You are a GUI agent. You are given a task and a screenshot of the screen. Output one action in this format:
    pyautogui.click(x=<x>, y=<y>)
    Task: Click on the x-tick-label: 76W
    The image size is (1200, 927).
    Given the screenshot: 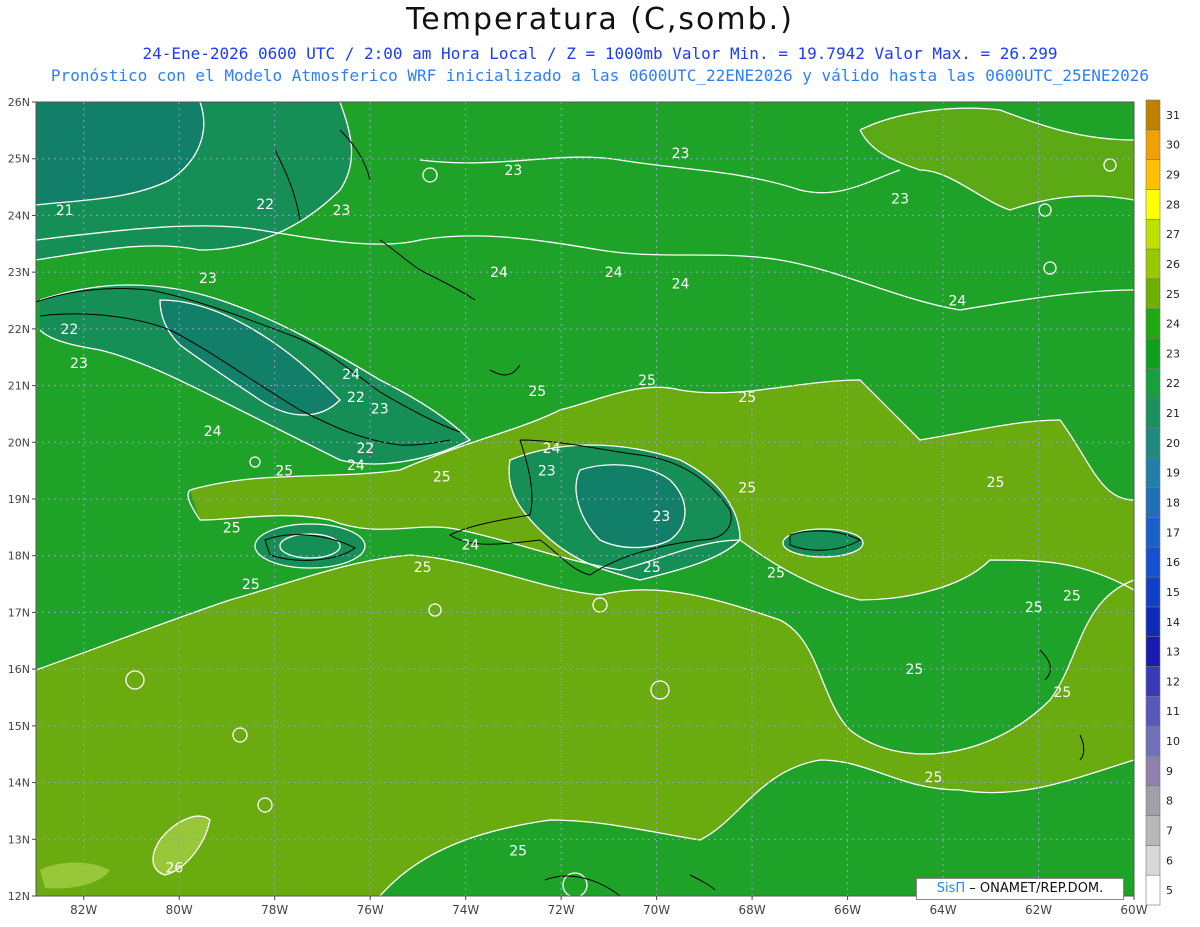 What is the action you would take?
    pyautogui.click(x=370, y=910)
    